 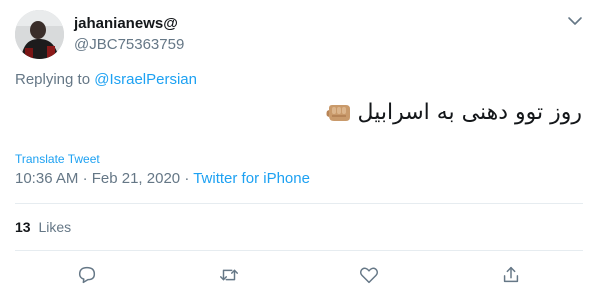 What do you see at coordinates (46, 178) in the screenshot?
I see `tweet-time: 10:36 AM` at bounding box center [46, 178].